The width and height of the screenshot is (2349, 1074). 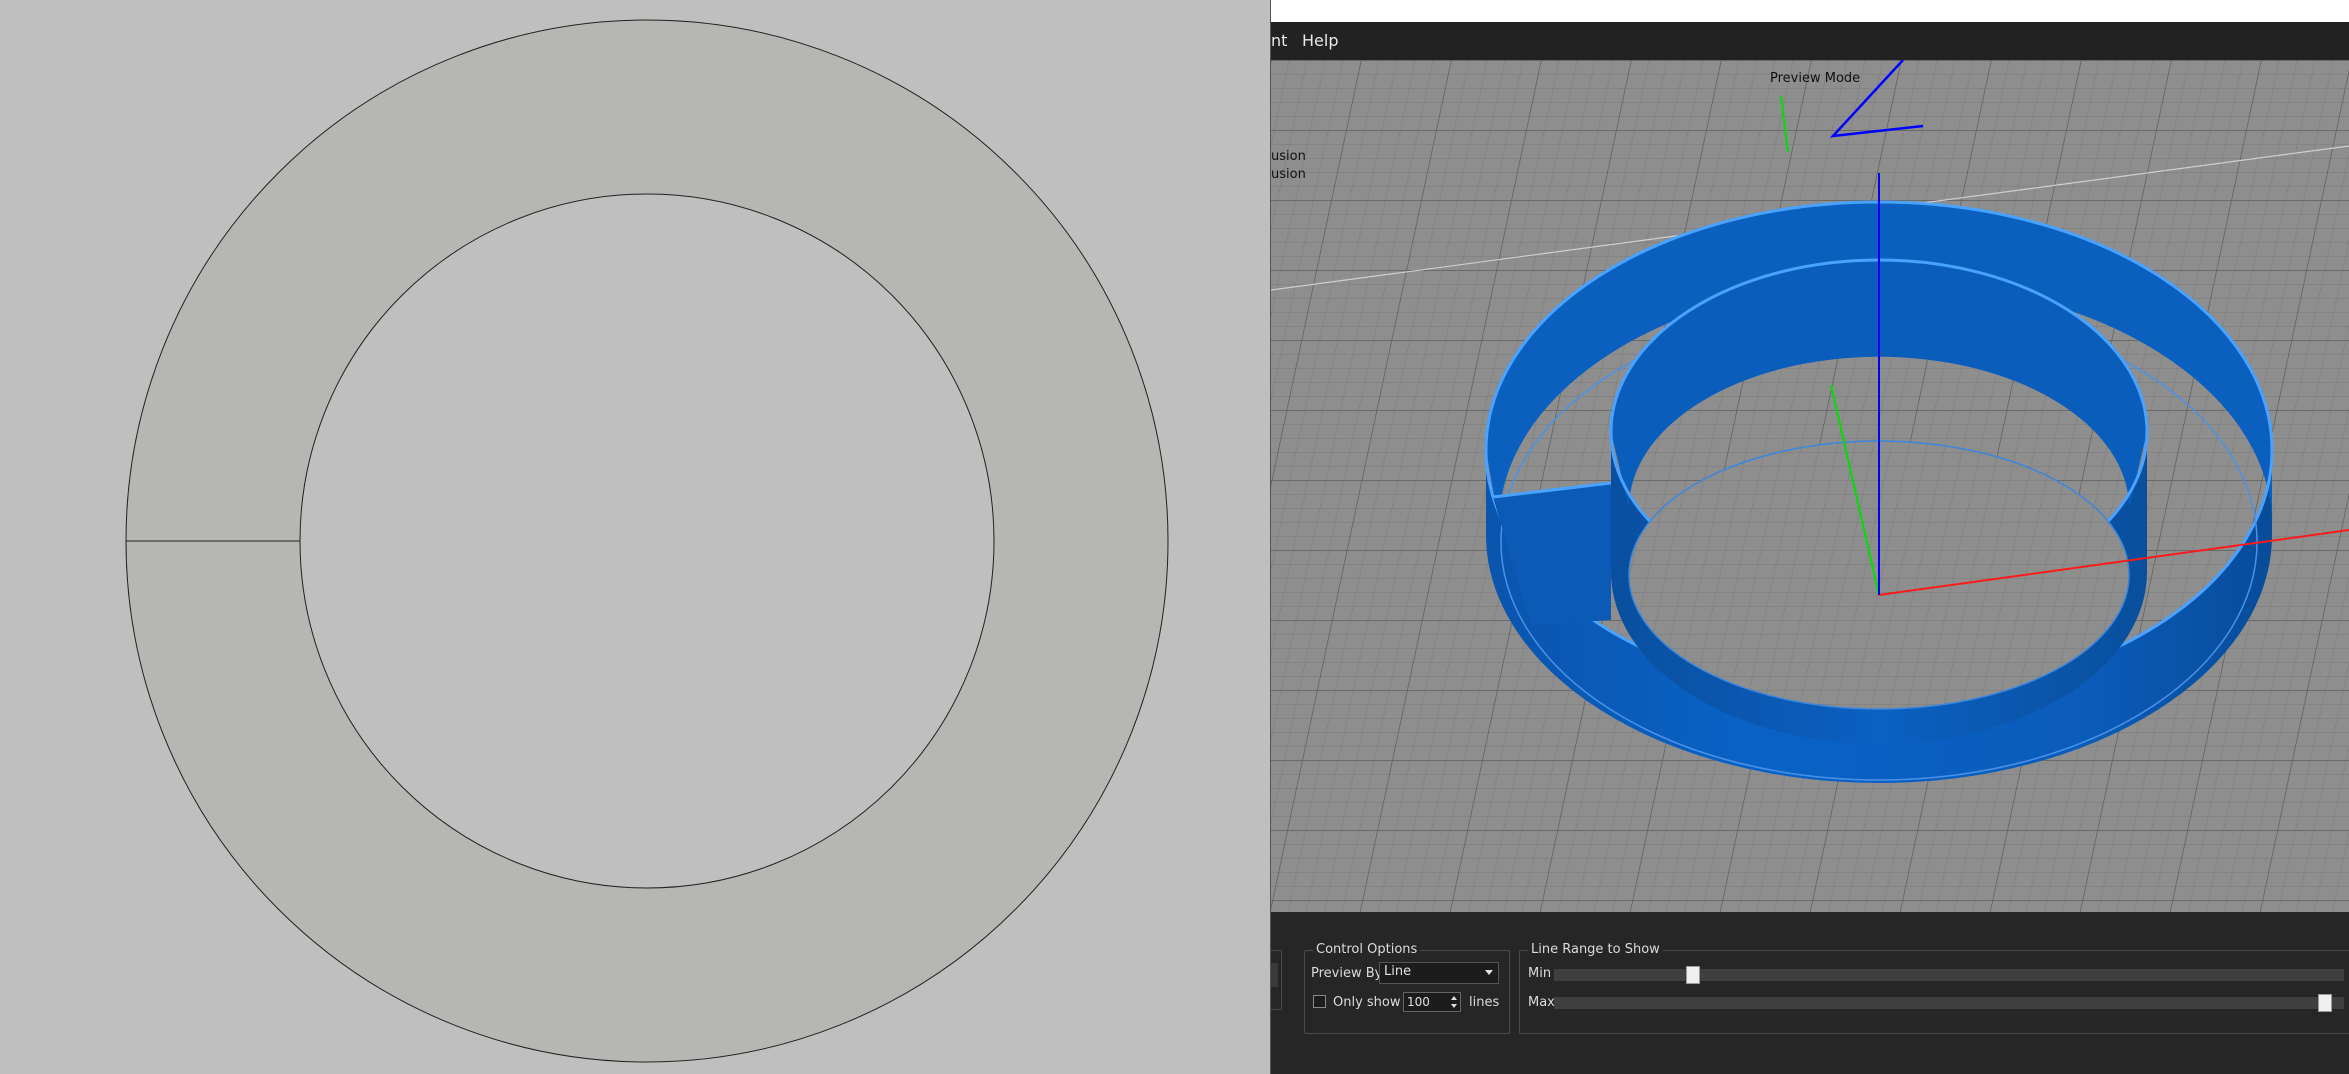 I want to click on max-slider-track, so click(x=1949, y=1003).